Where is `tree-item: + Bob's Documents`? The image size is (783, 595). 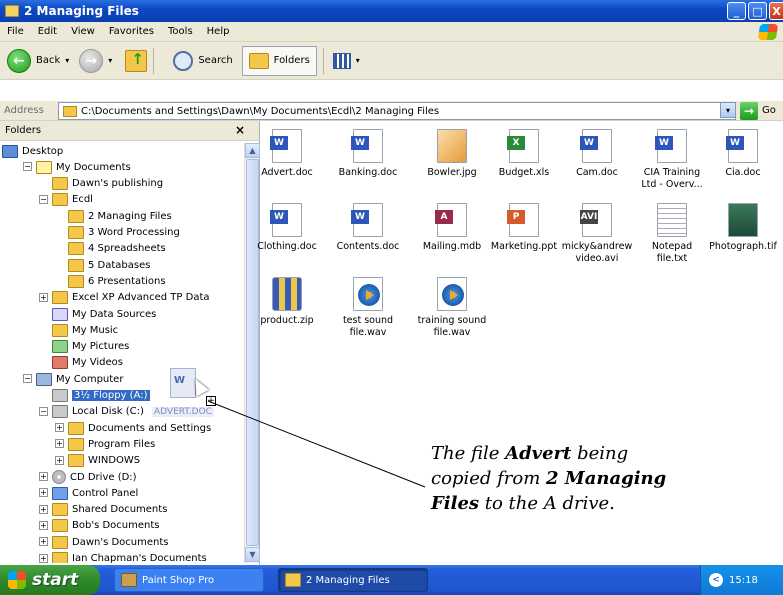
tree-item: + Bob's Documents is located at coordinates (99, 526).